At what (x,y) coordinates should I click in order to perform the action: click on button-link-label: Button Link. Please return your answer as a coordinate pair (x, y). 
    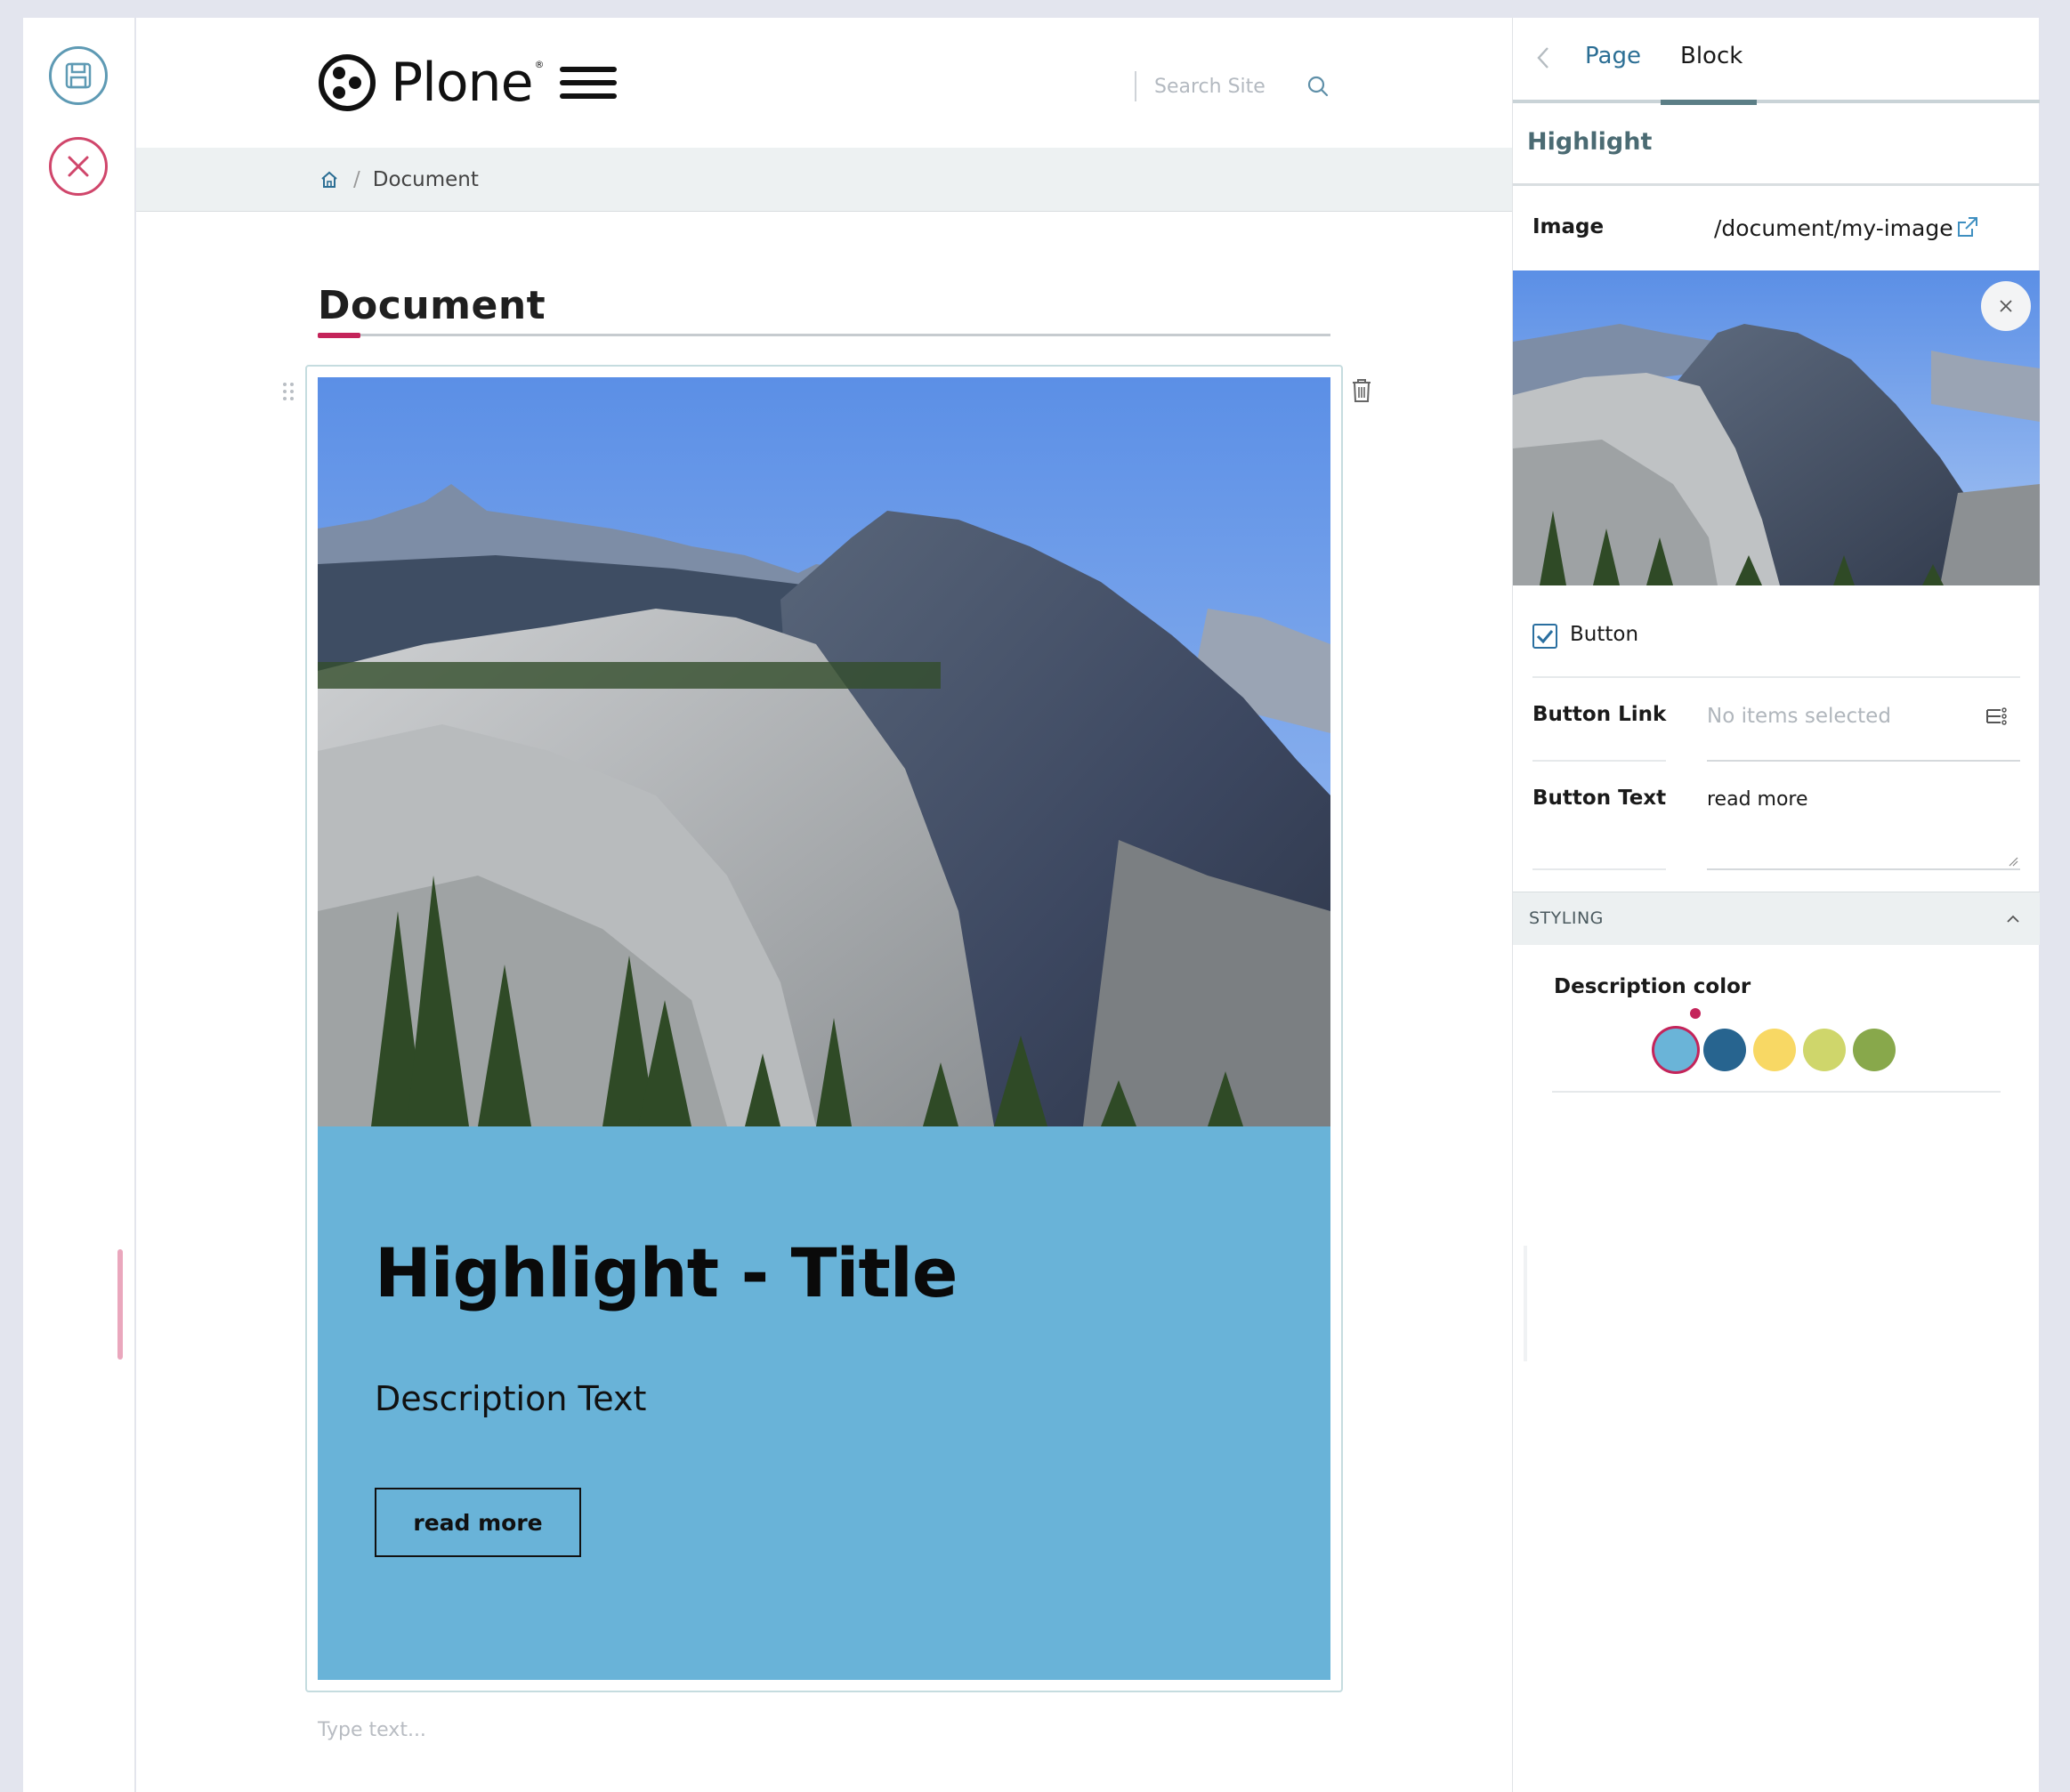
    Looking at the image, I should click on (1599, 714).